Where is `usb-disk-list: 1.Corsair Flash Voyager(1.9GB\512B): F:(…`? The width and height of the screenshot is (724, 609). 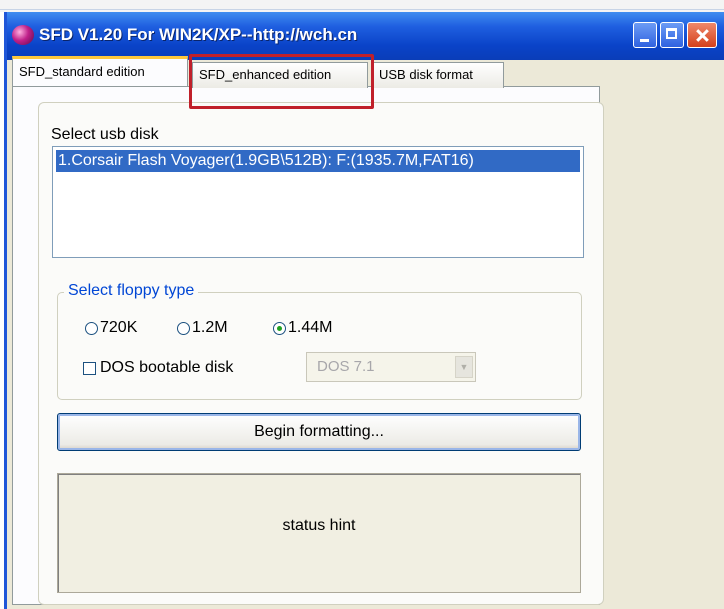
usb-disk-list: 1.Corsair Flash Voyager(1.9GB\512B): F:(… is located at coordinates (318, 202).